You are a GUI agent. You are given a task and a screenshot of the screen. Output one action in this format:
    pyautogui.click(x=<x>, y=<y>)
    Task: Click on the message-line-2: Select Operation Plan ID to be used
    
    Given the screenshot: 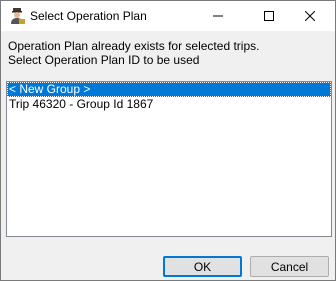 What is the action you would take?
    pyautogui.click(x=104, y=60)
    